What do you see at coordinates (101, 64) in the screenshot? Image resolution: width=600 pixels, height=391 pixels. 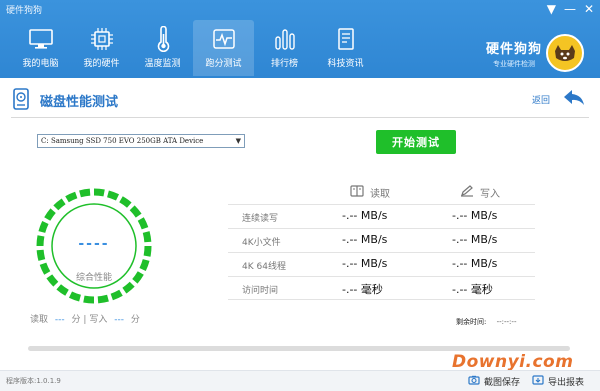 I see `nav-label: 我的硬件` at bounding box center [101, 64].